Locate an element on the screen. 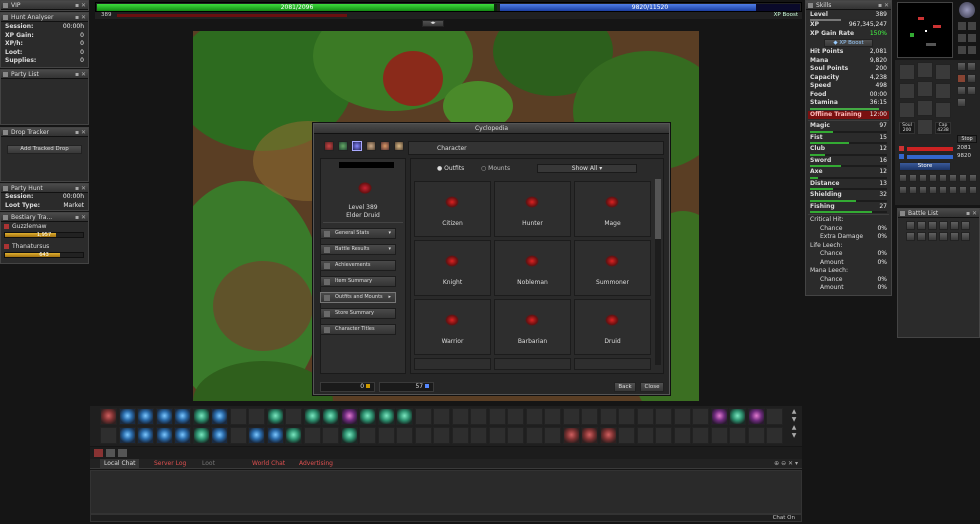 The image size is (980, 524). battle-control-icon is located at coordinates (913, 178).